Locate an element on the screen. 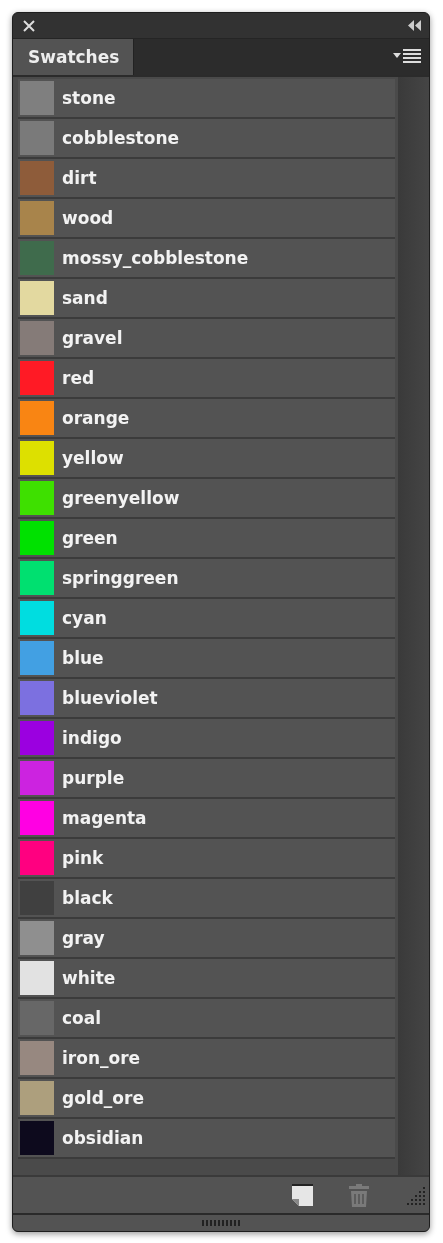 This screenshot has width=443, height=1243. swatch-name: green is located at coordinates (90, 538).